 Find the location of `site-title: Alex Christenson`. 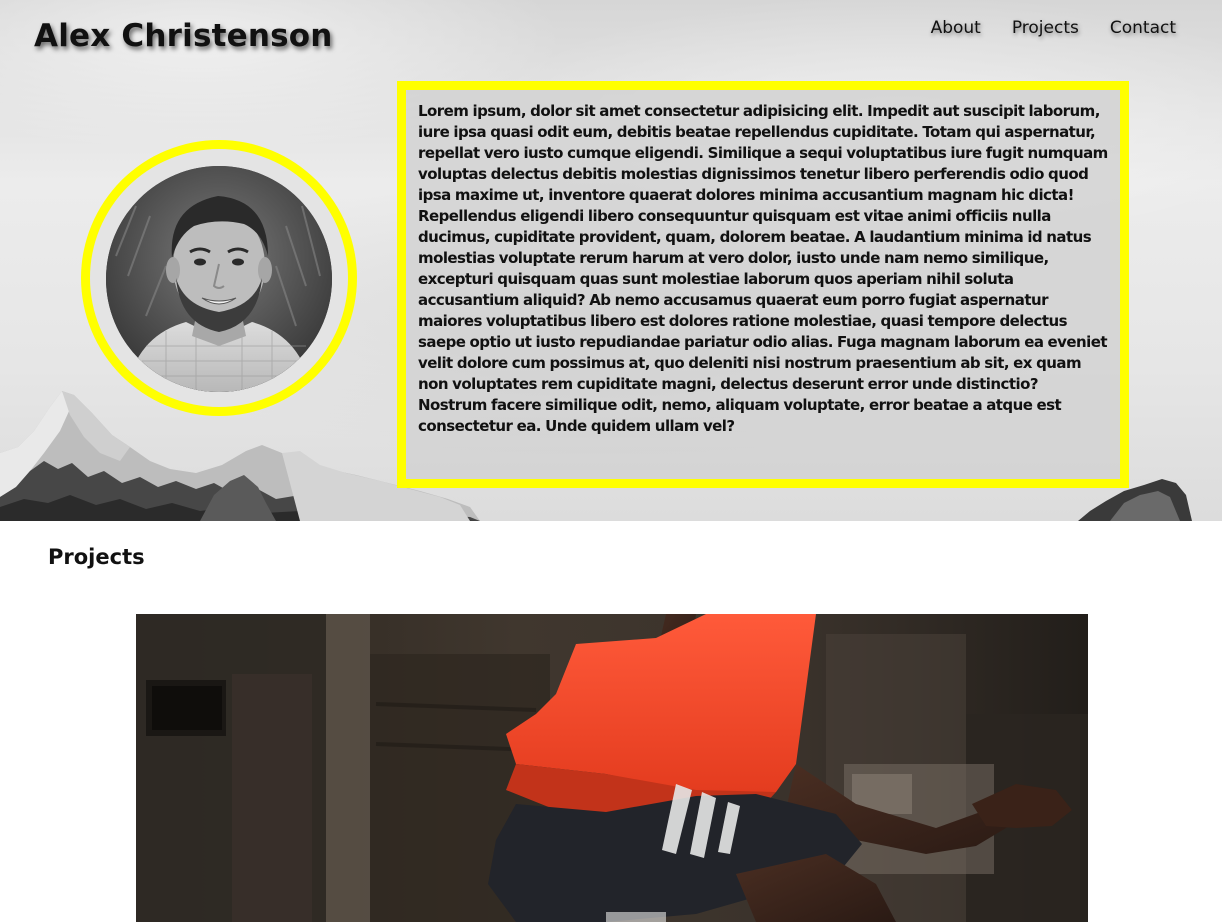

site-title: Alex Christenson is located at coordinates (183, 36).